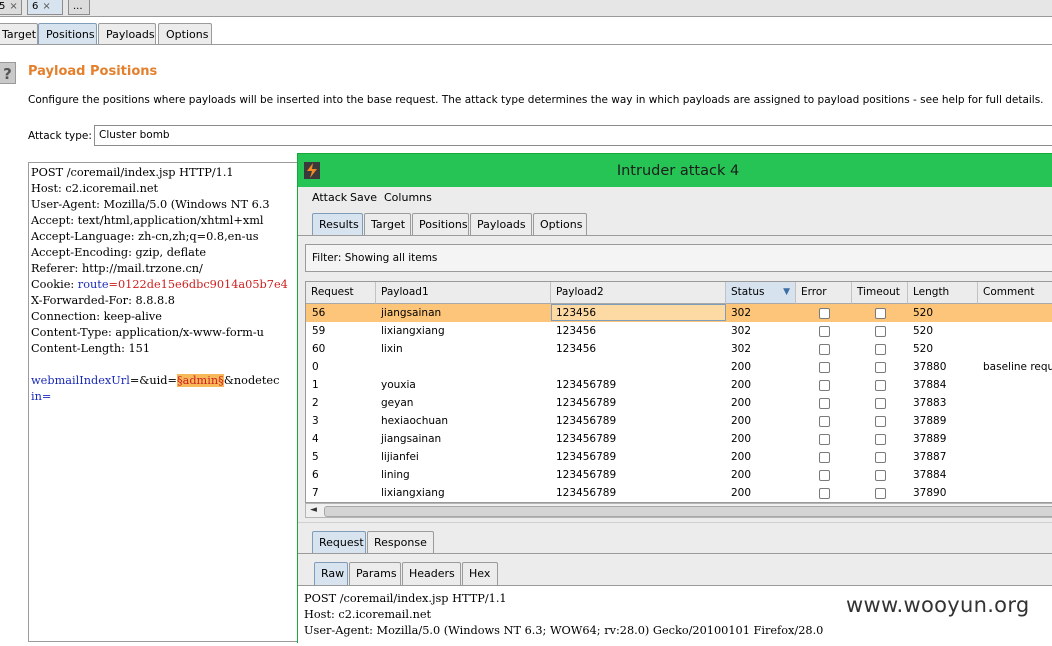 This screenshot has height=646, width=1052. Describe the element at coordinates (339, 542) in the screenshot. I see `tab-request: Request` at that location.